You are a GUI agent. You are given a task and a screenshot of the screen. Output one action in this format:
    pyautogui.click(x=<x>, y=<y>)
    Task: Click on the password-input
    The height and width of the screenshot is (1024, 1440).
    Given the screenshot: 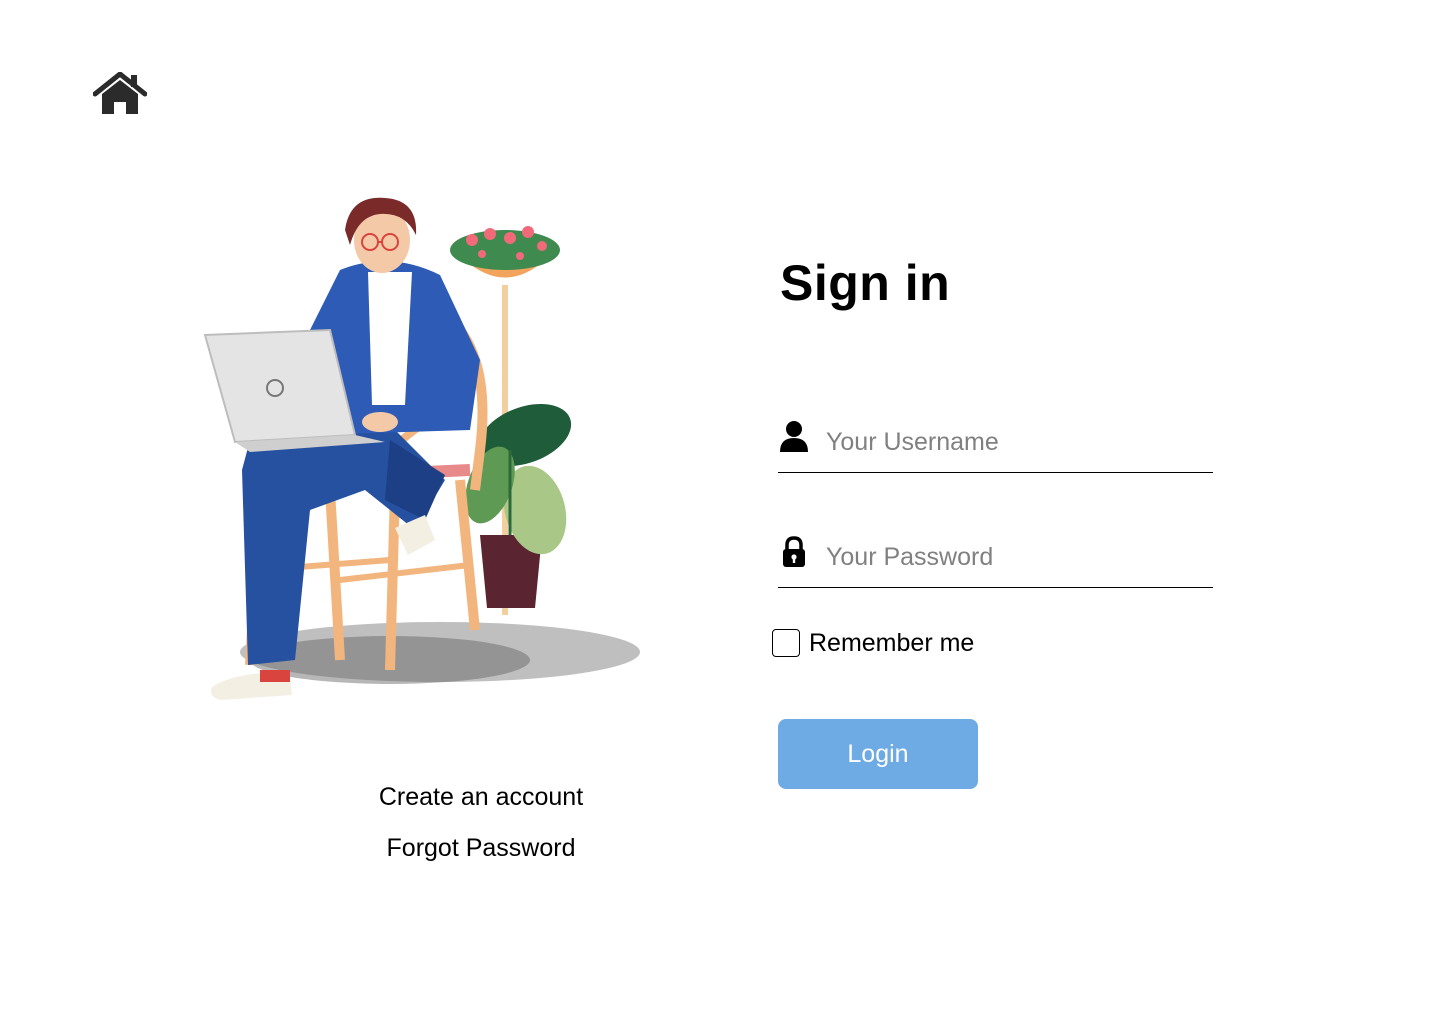 What is the action you would take?
    pyautogui.click(x=1016, y=557)
    